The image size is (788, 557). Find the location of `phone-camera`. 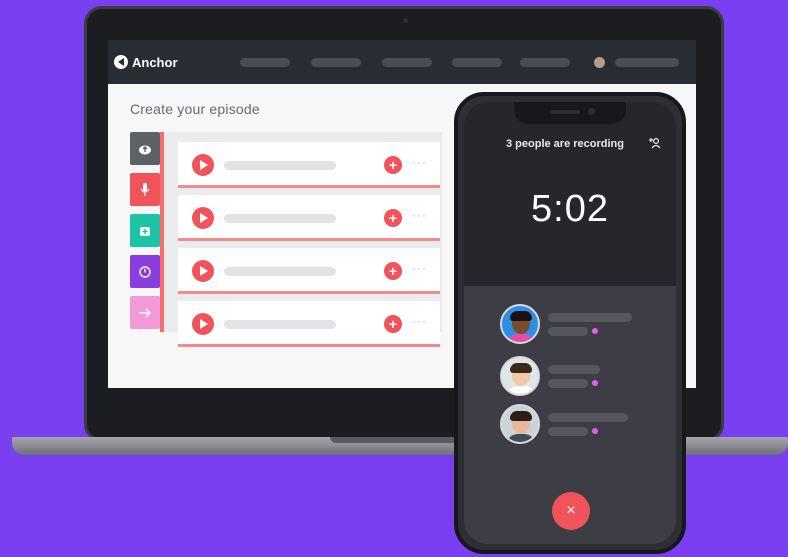

phone-camera is located at coordinates (591, 111).